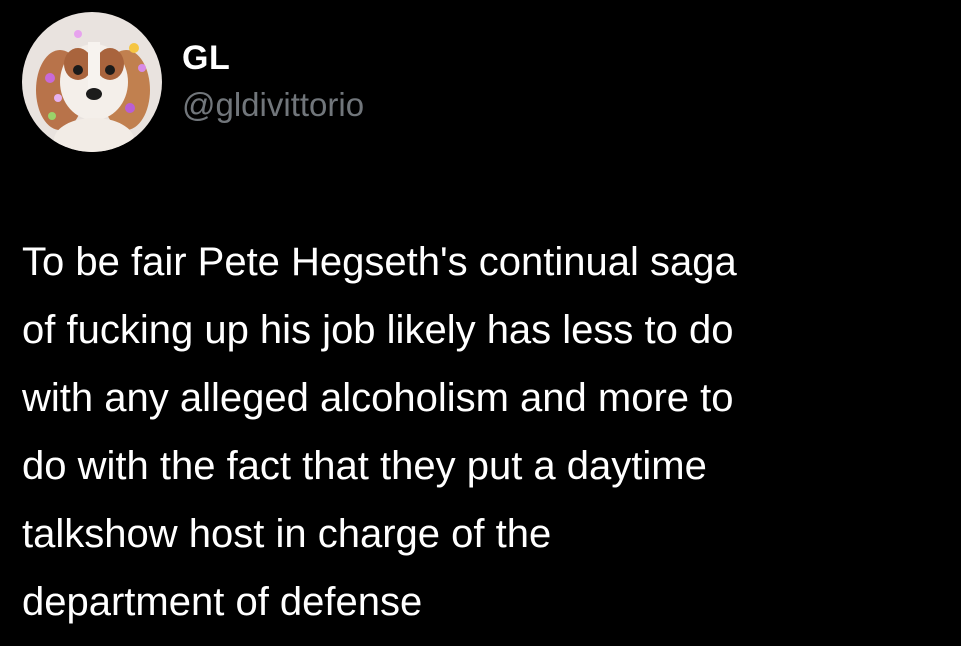 The width and height of the screenshot is (961, 646). Describe the element at coordinates (92, 82) in the screenshot. I see `dog-avatar-icon` at that location.